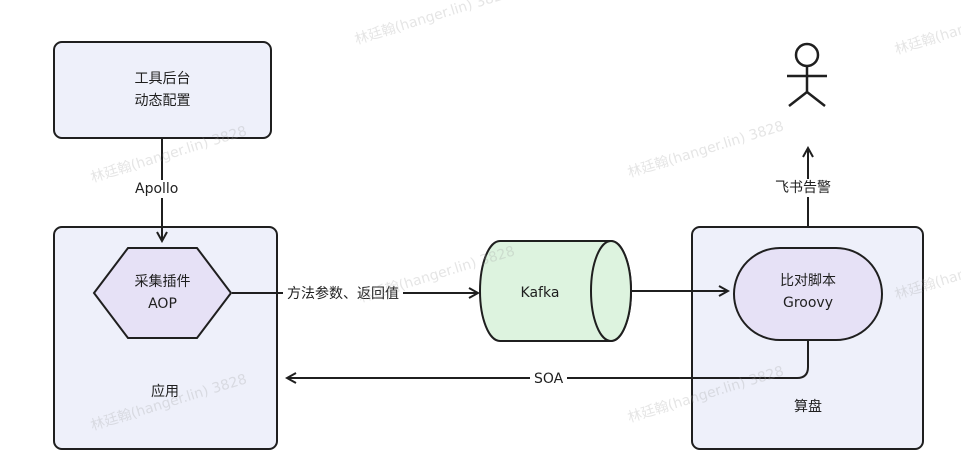 This screenshot has height=468, width=961. I want to click on suanpan-label: 算盘, so click(808, 407).